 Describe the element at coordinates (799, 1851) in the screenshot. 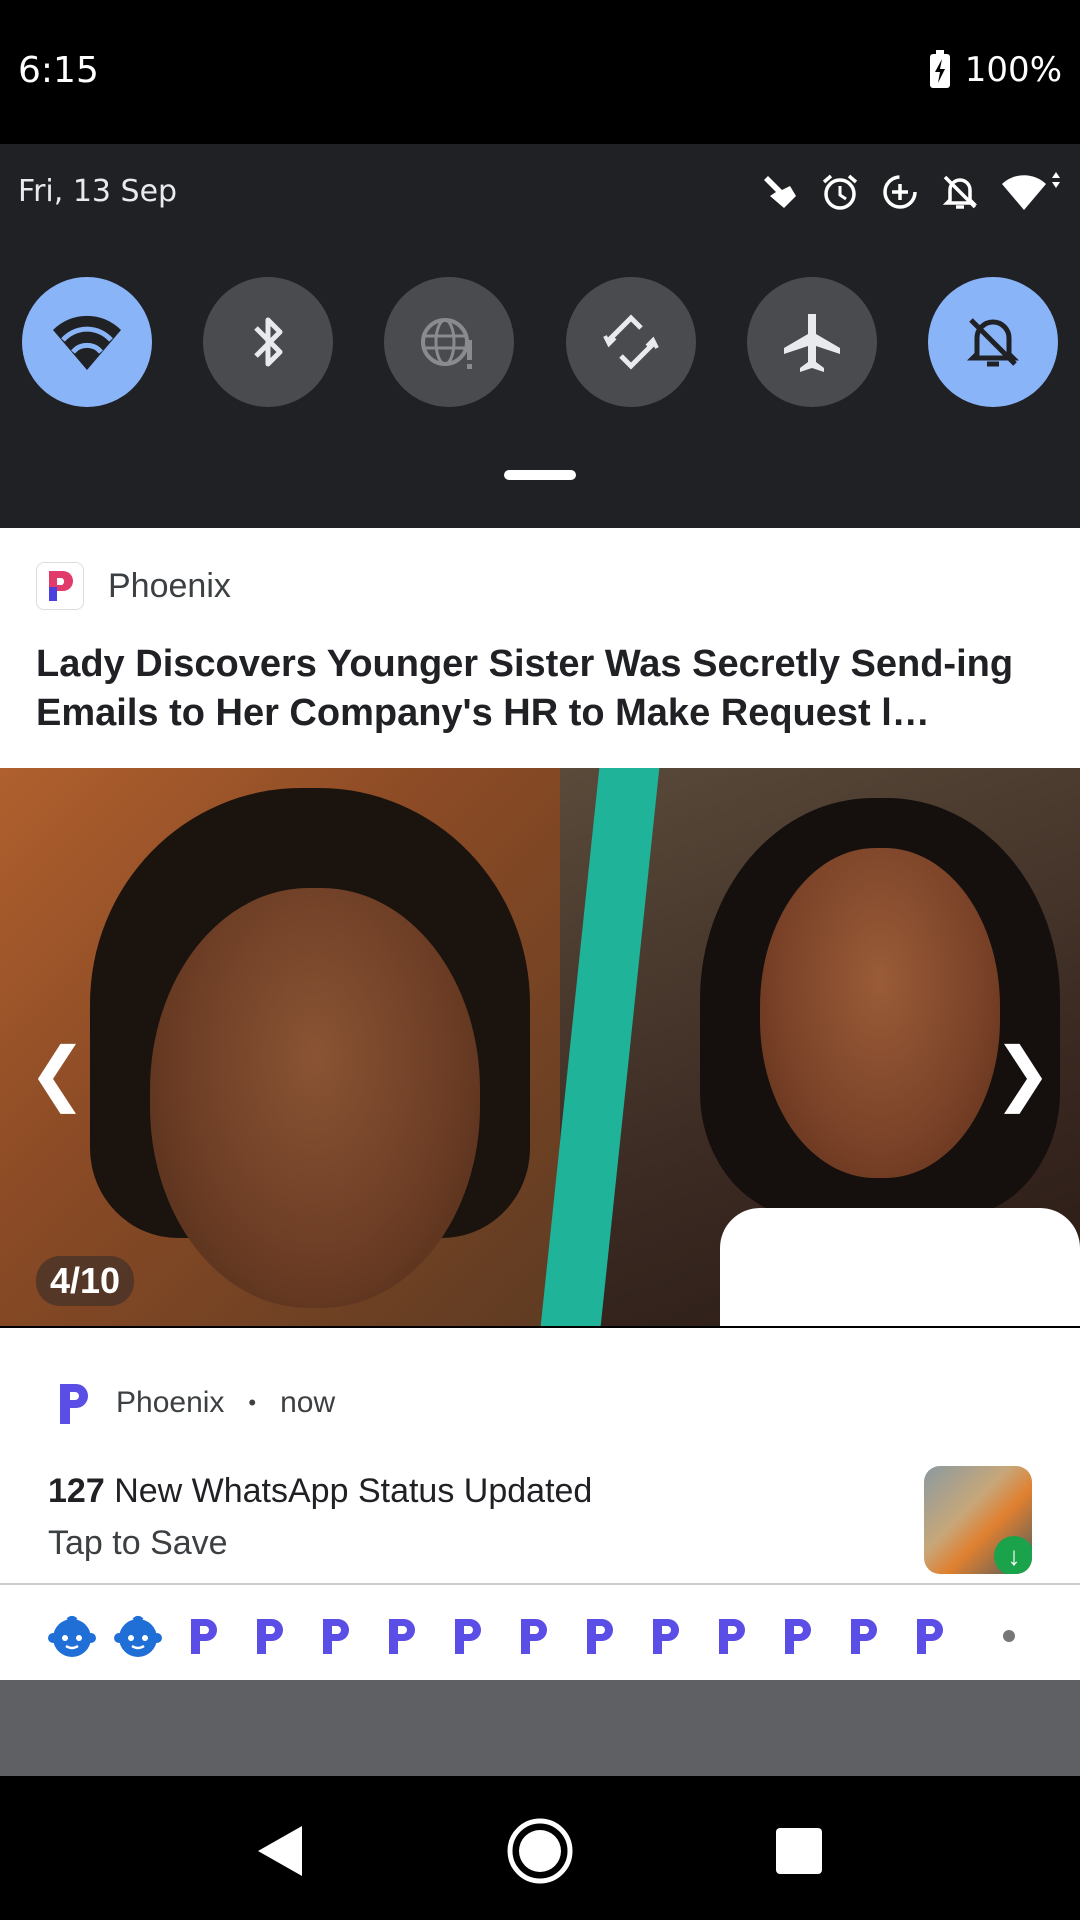

I see `recents-icon` at that location.